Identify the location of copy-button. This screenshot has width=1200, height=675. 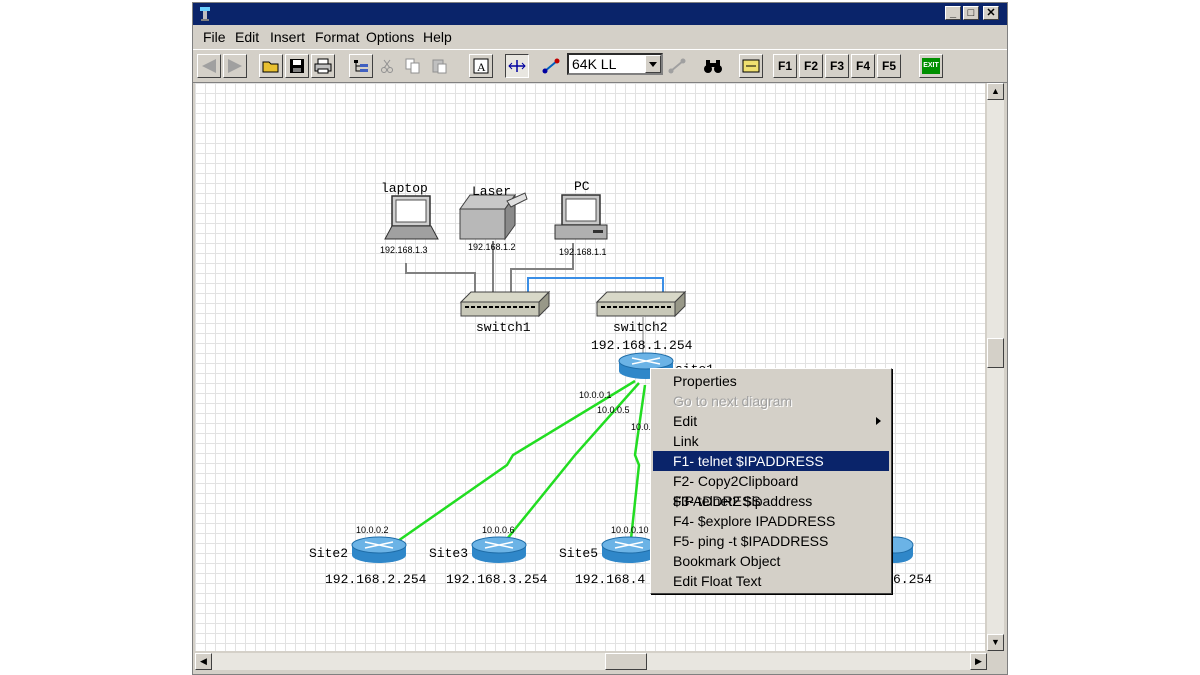
(413, 66).